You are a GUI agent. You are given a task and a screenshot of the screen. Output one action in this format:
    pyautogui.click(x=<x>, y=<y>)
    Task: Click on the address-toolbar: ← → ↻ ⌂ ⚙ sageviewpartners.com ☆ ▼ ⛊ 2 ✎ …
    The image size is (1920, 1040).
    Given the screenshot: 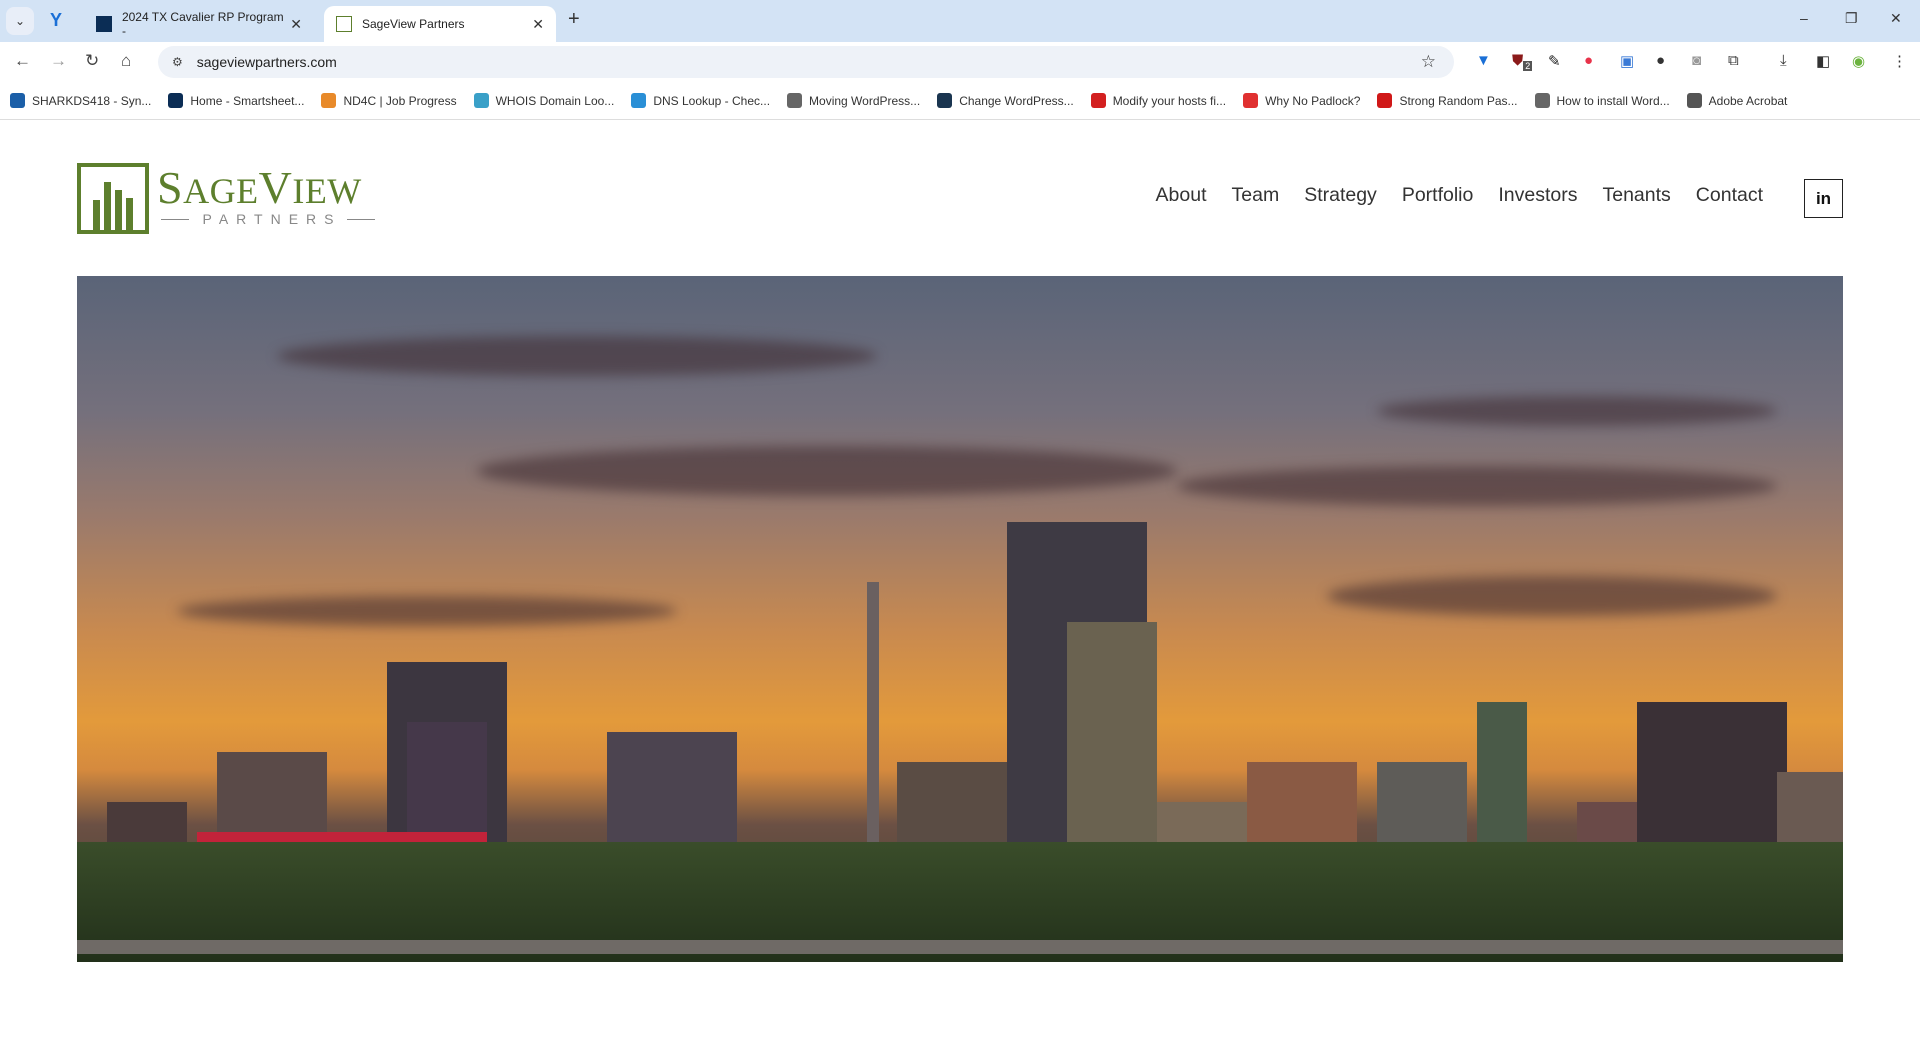 What is the action you would take?
    pyautogui.click(x=960, y=62)
    